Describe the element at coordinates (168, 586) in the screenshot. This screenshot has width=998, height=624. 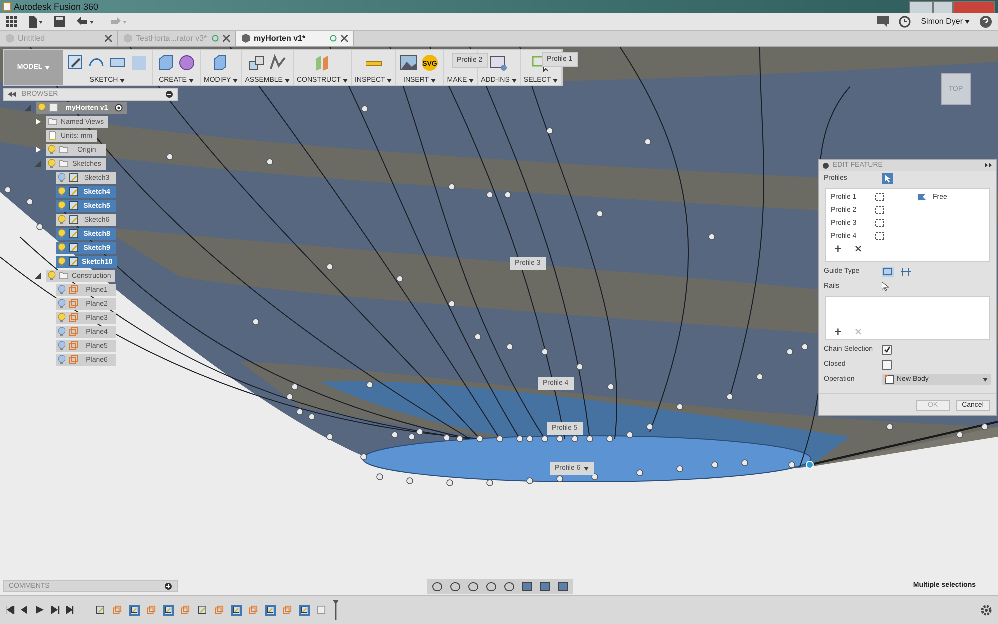
I see `add-comment-icon` at that location.